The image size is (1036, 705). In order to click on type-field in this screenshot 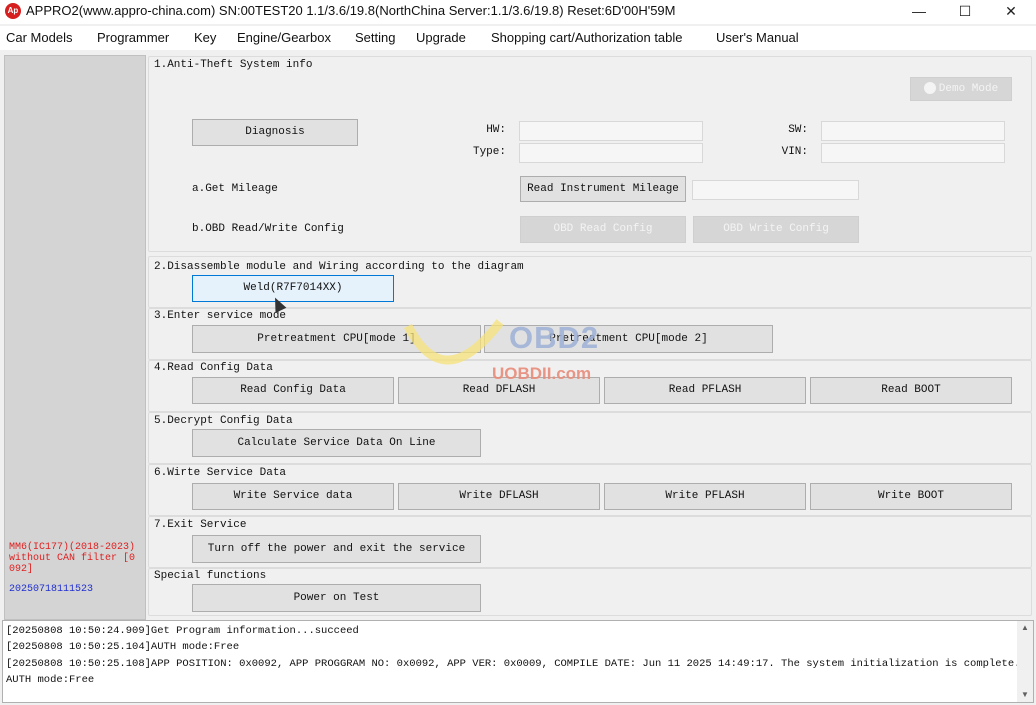, I will do `click(611, 153)`.